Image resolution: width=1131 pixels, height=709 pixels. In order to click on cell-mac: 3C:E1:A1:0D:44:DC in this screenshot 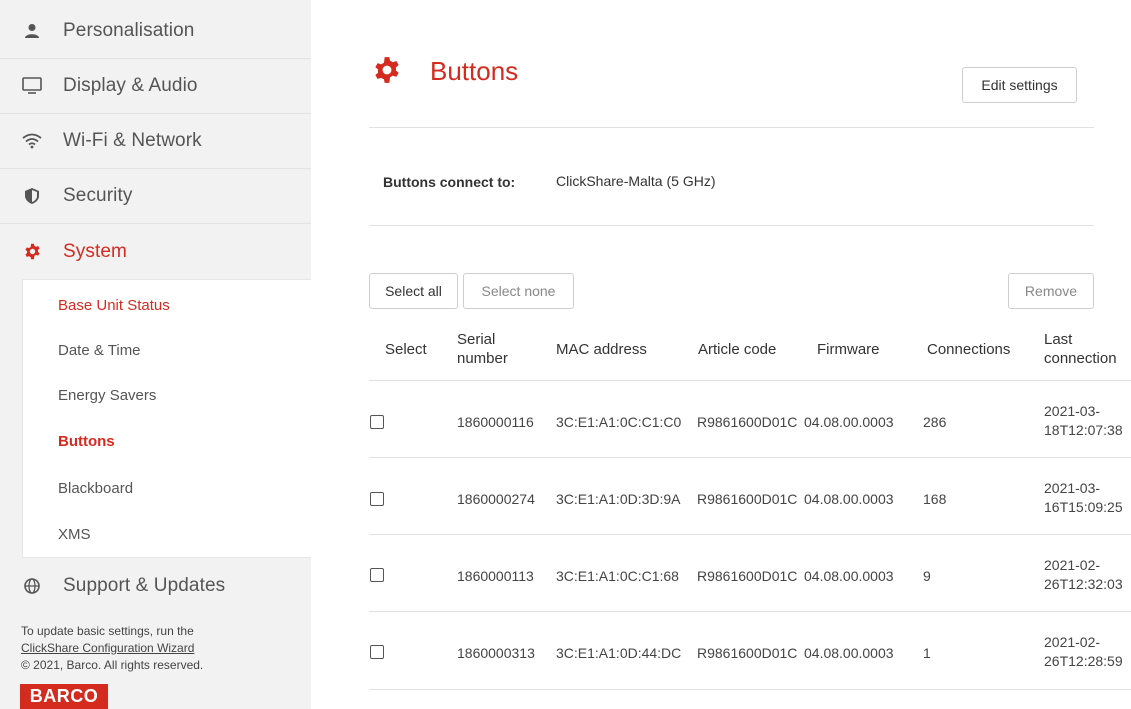, I will do `click(619, 653)`.